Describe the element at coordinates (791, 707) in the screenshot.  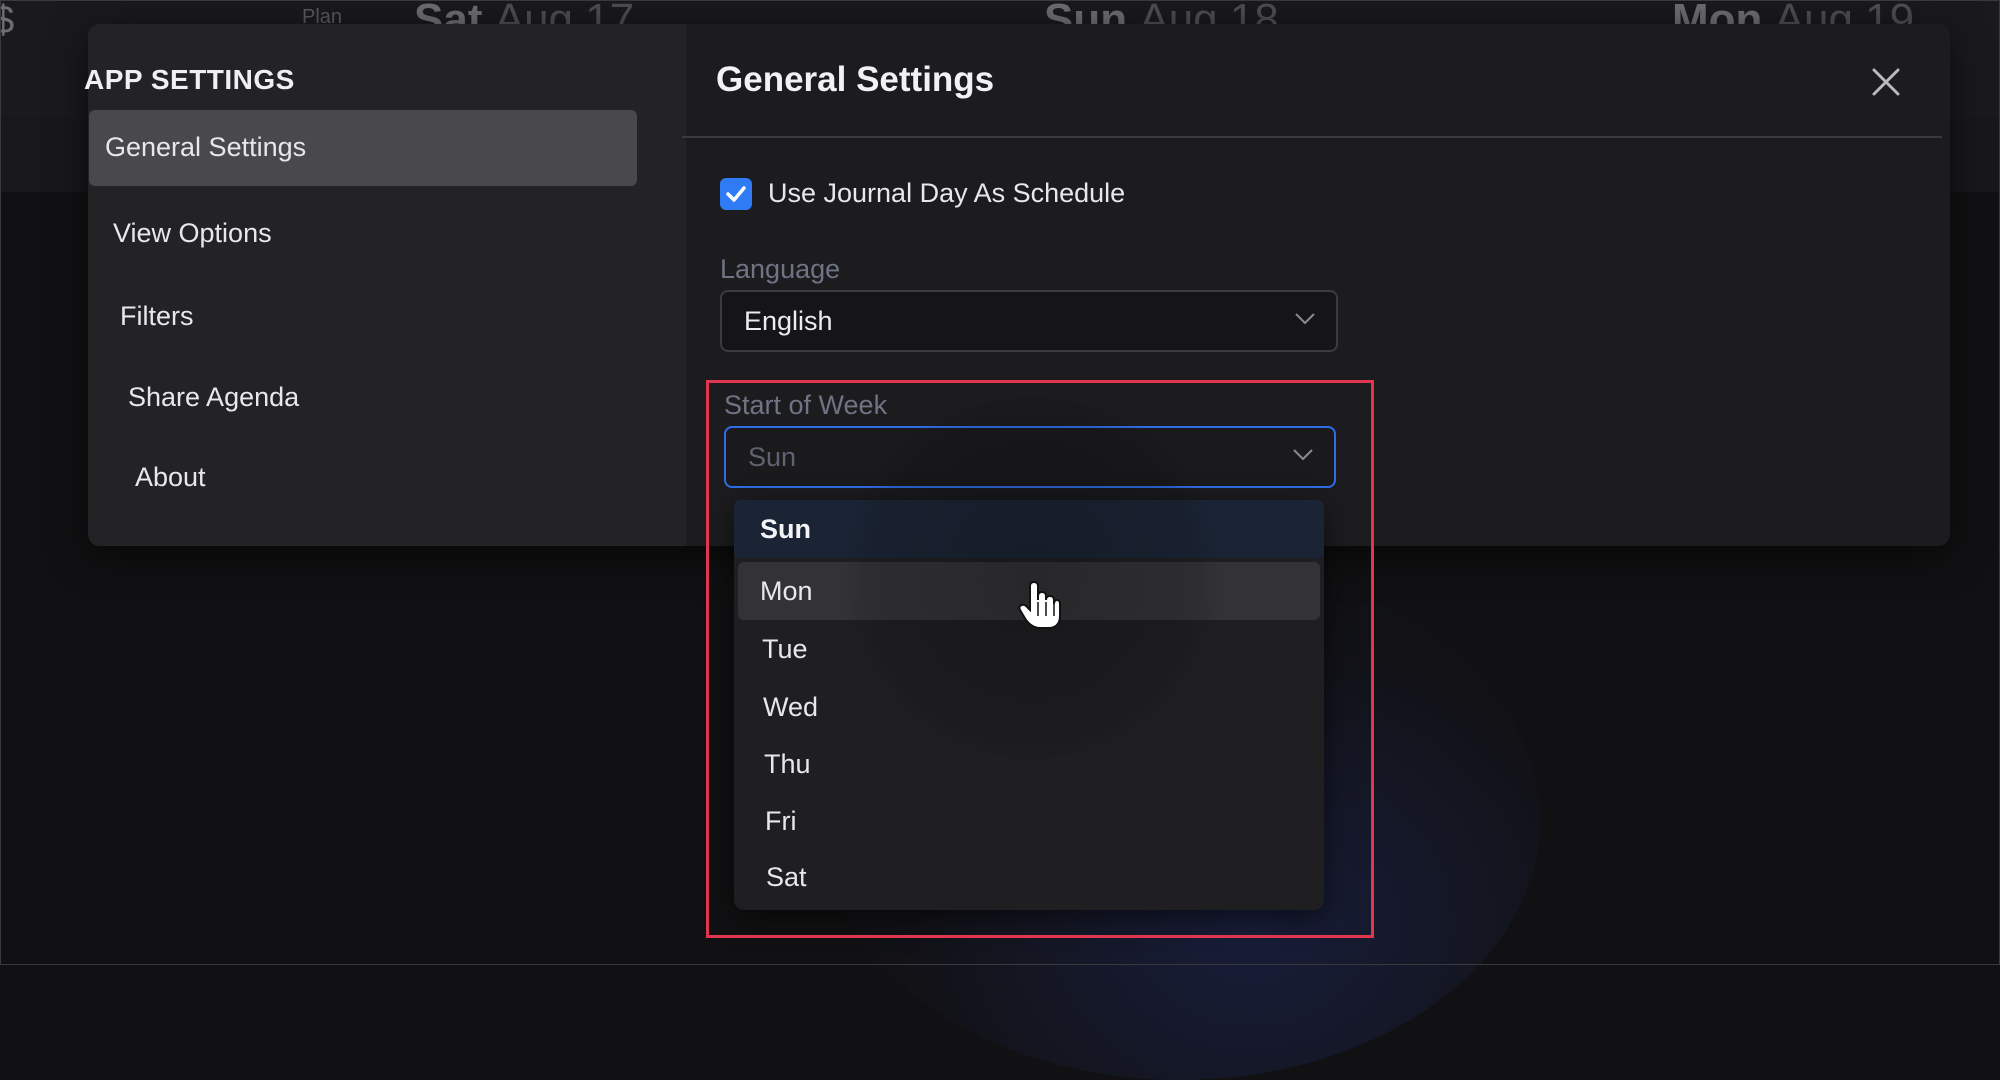
I see `option-label: Wed` at that location.